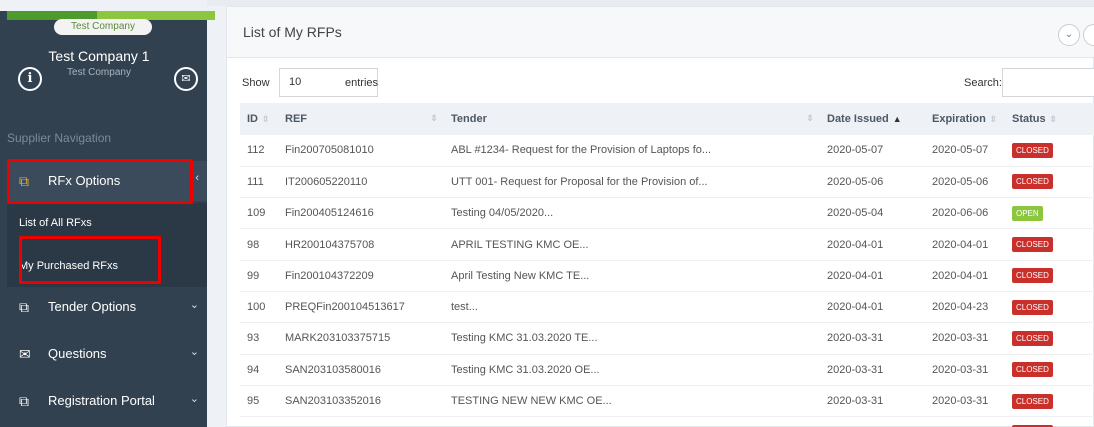 This screenshot has width=1094, height=427. I want to click on cell-id: 98, so click(259, 244).